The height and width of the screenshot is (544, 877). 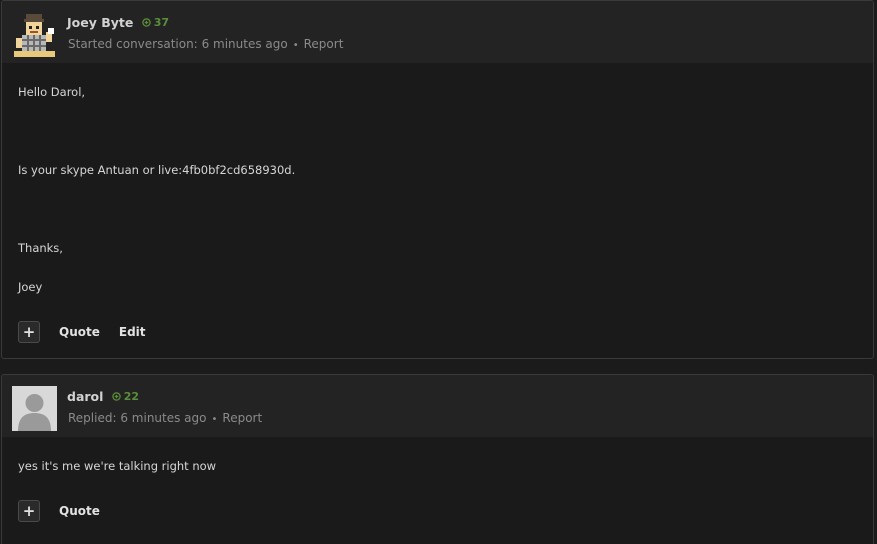 I want to click on post-actions: + Quote, so click(x=59, y=511).